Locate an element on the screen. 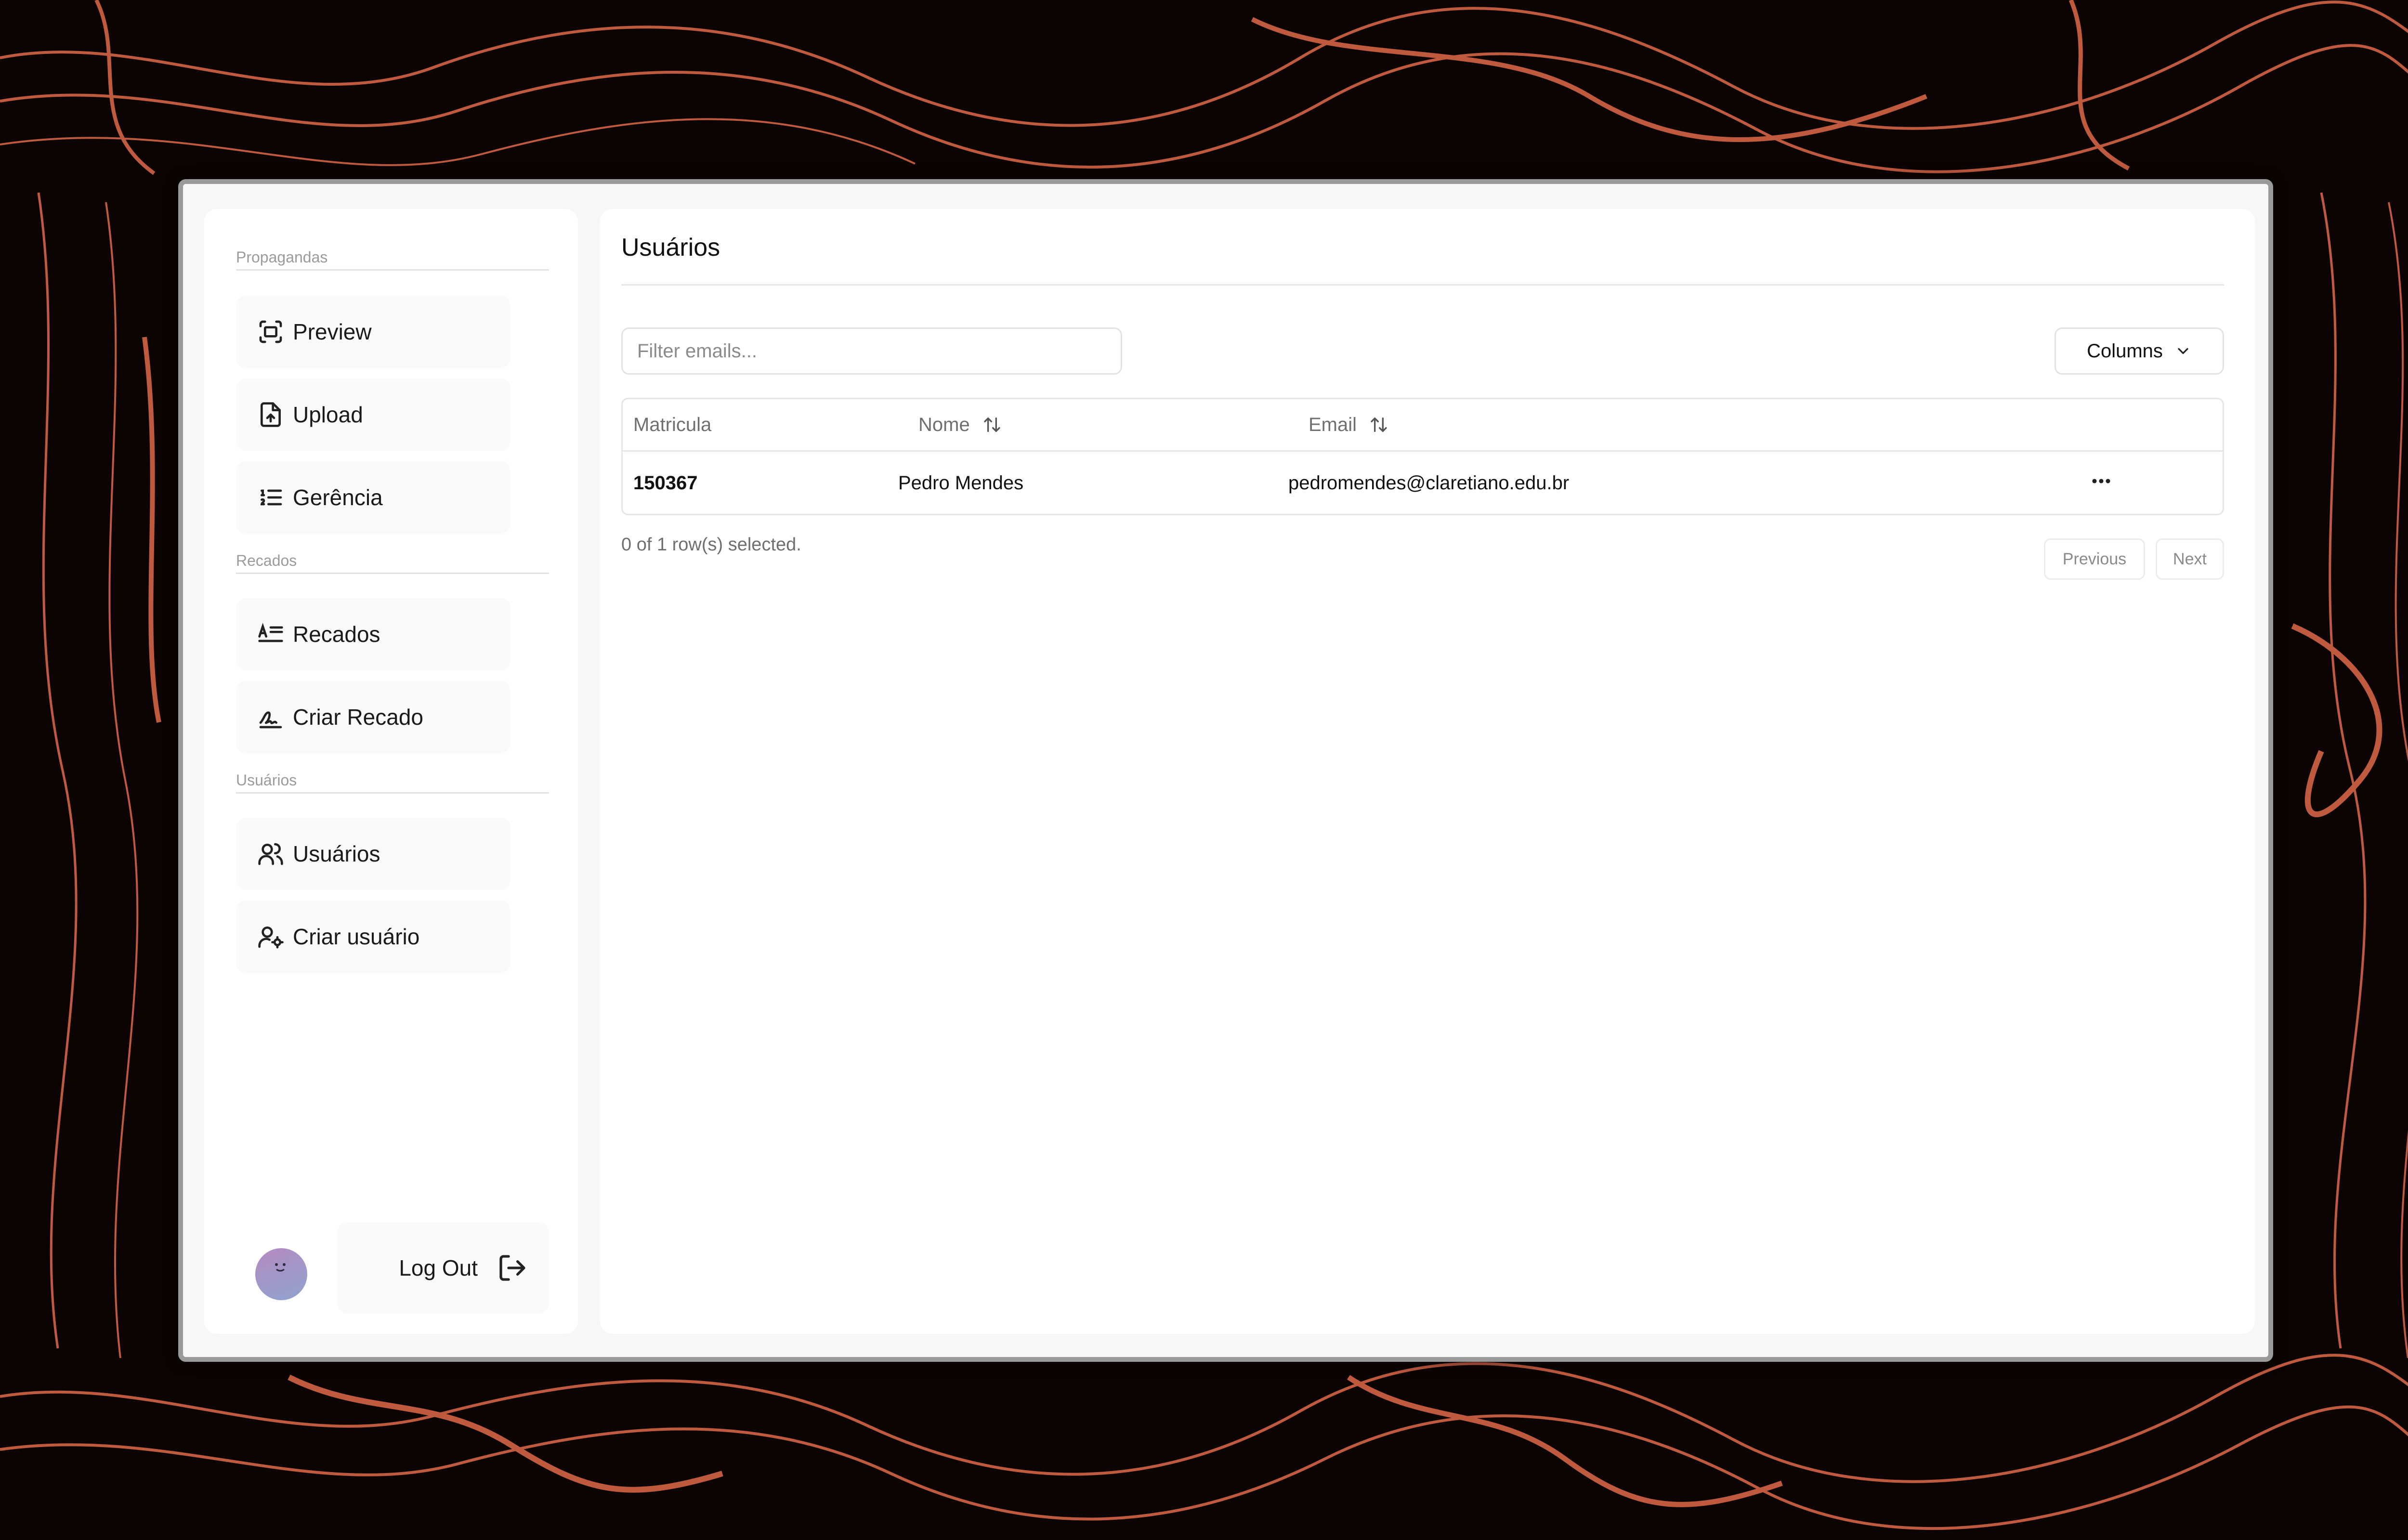 This screenshot has width=2408, height=1540. signature-icon is located at coordinates (270, 720).